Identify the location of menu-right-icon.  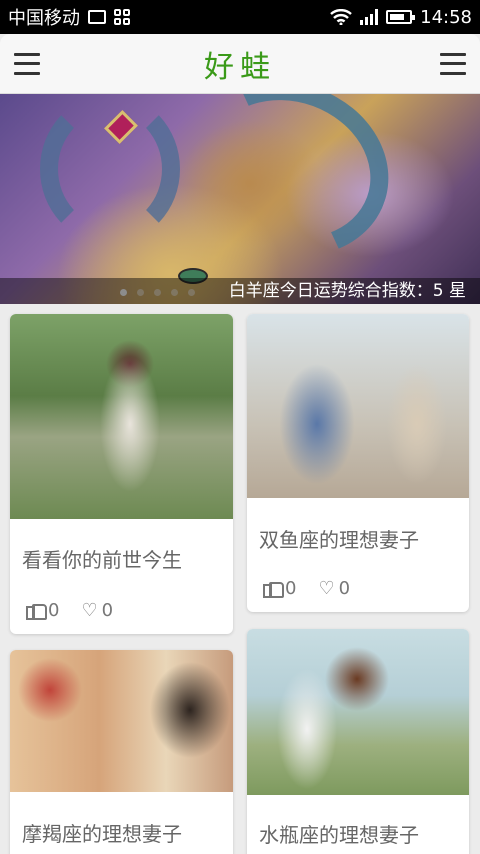
(453, 63).